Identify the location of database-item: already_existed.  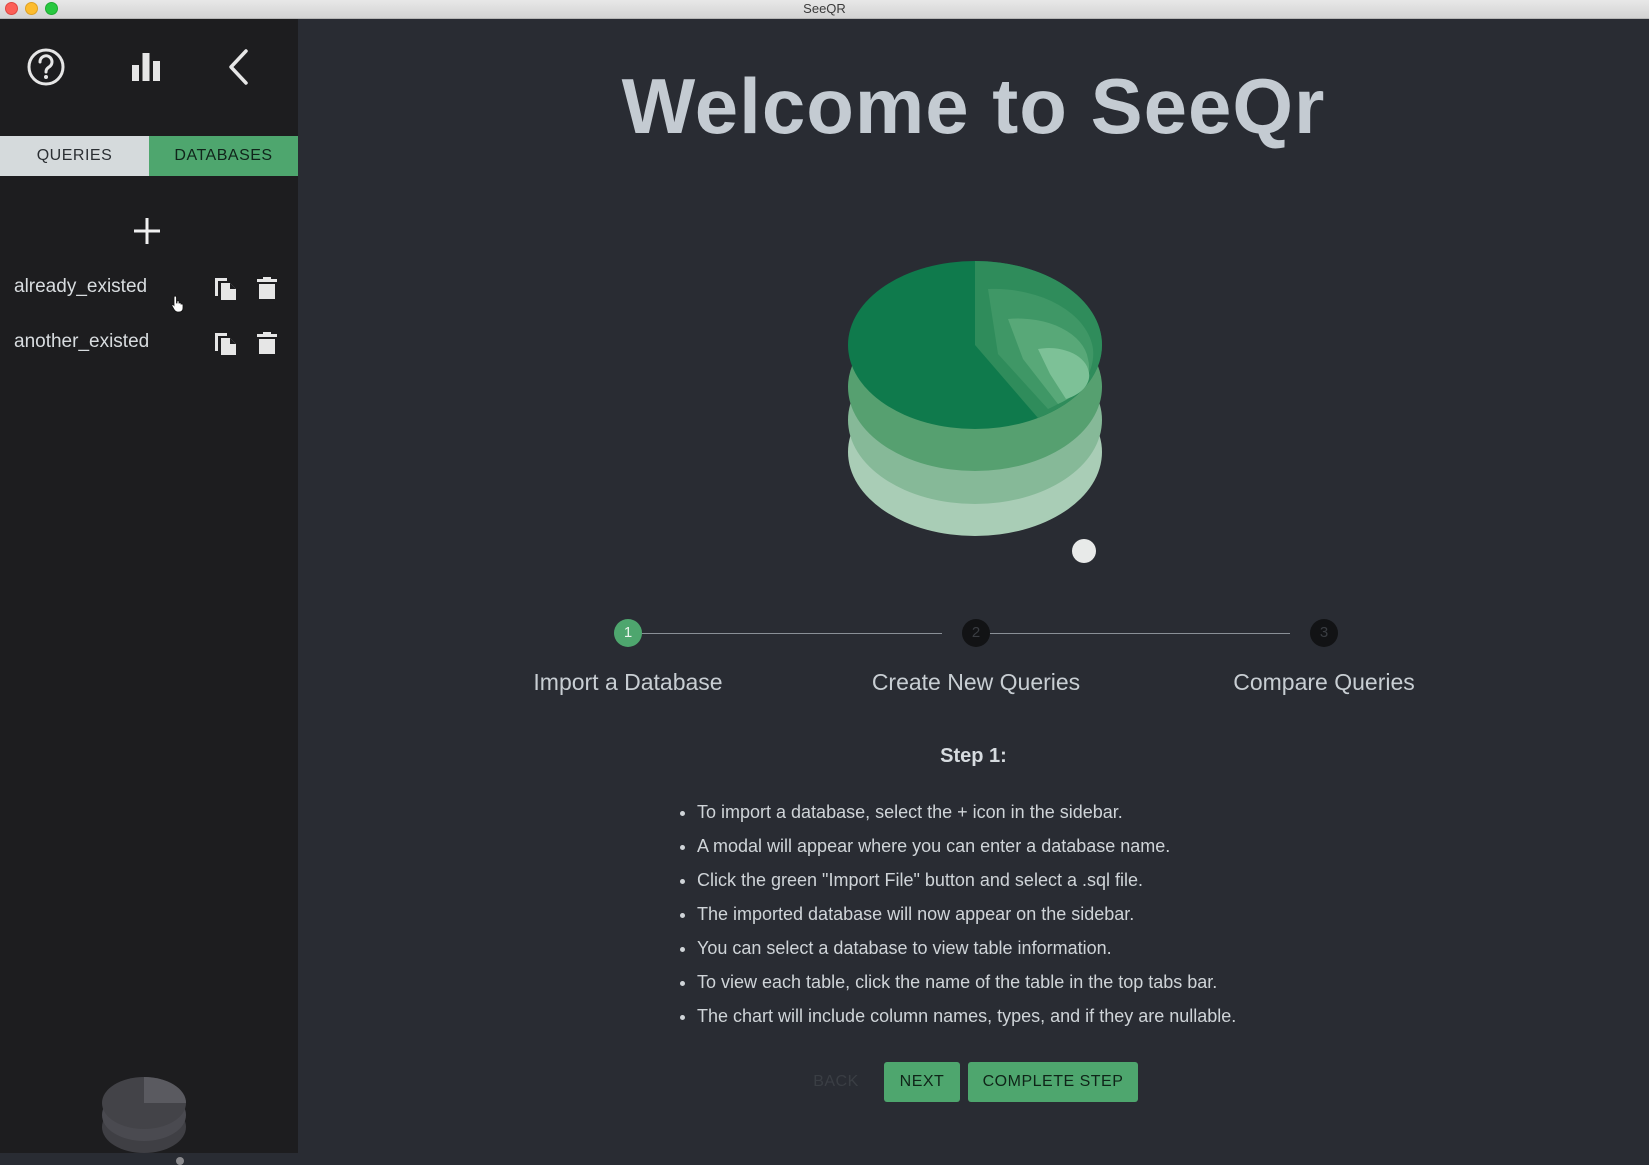
(149, 288).